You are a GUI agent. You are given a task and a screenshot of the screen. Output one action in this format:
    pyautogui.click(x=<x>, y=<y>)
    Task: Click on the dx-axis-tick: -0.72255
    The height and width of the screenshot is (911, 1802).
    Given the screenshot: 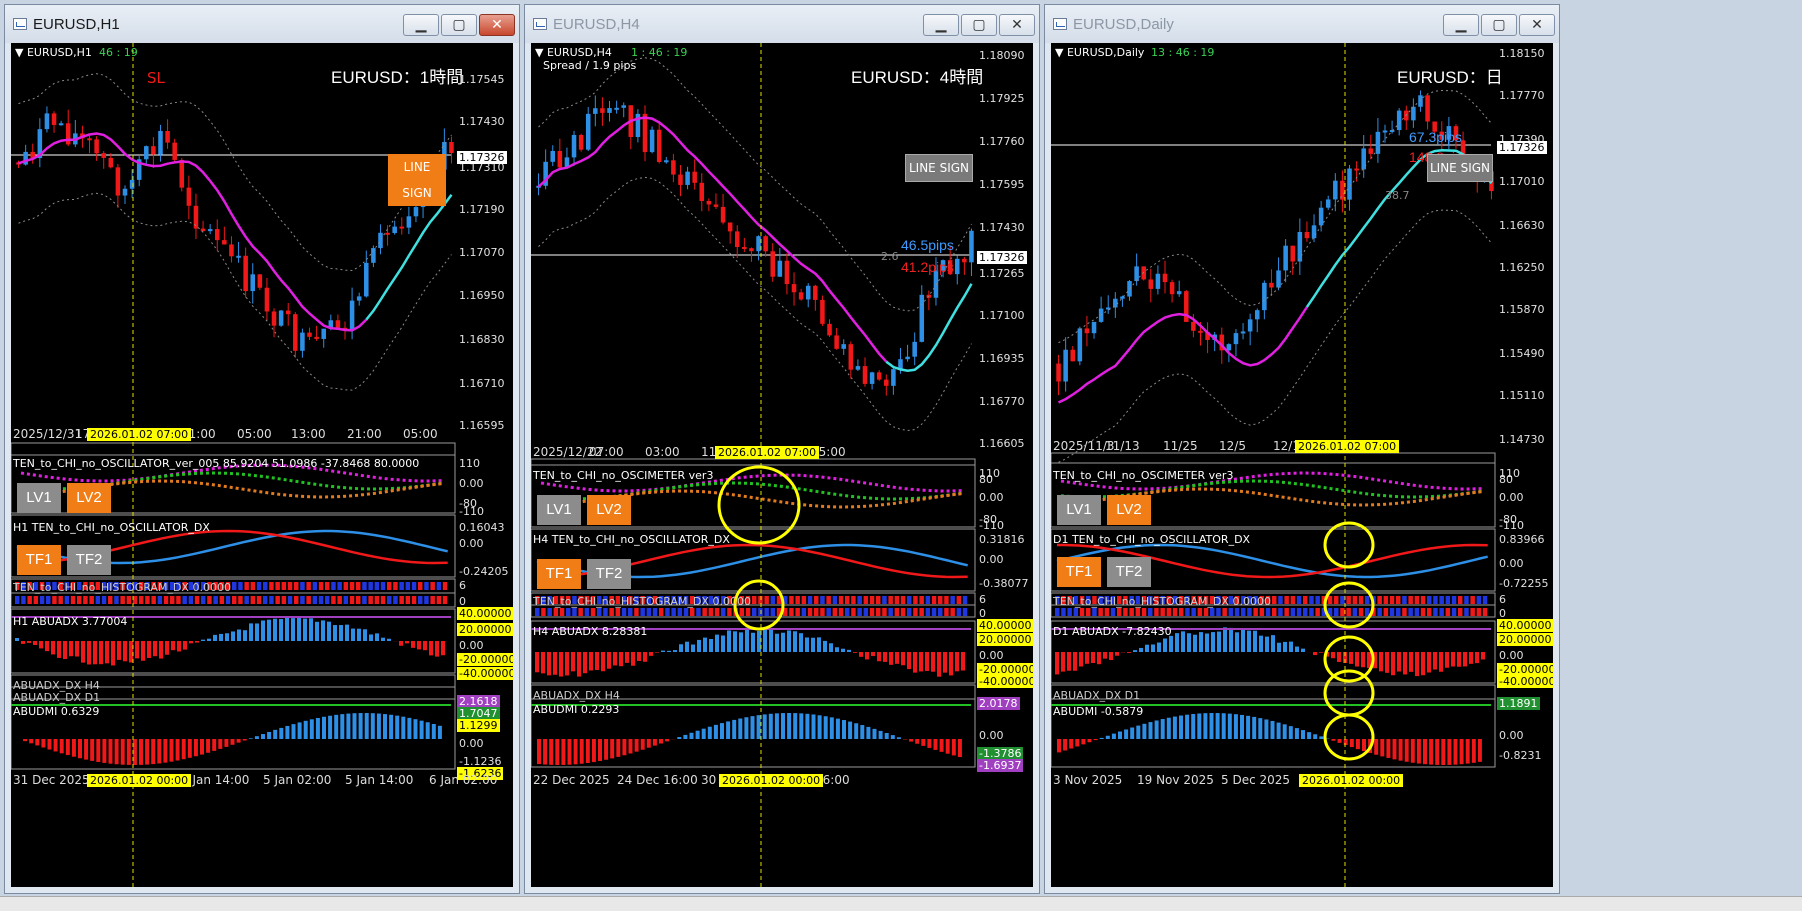 What is the action you would take?
    pyautogui.click(x=1523, y=583)
    